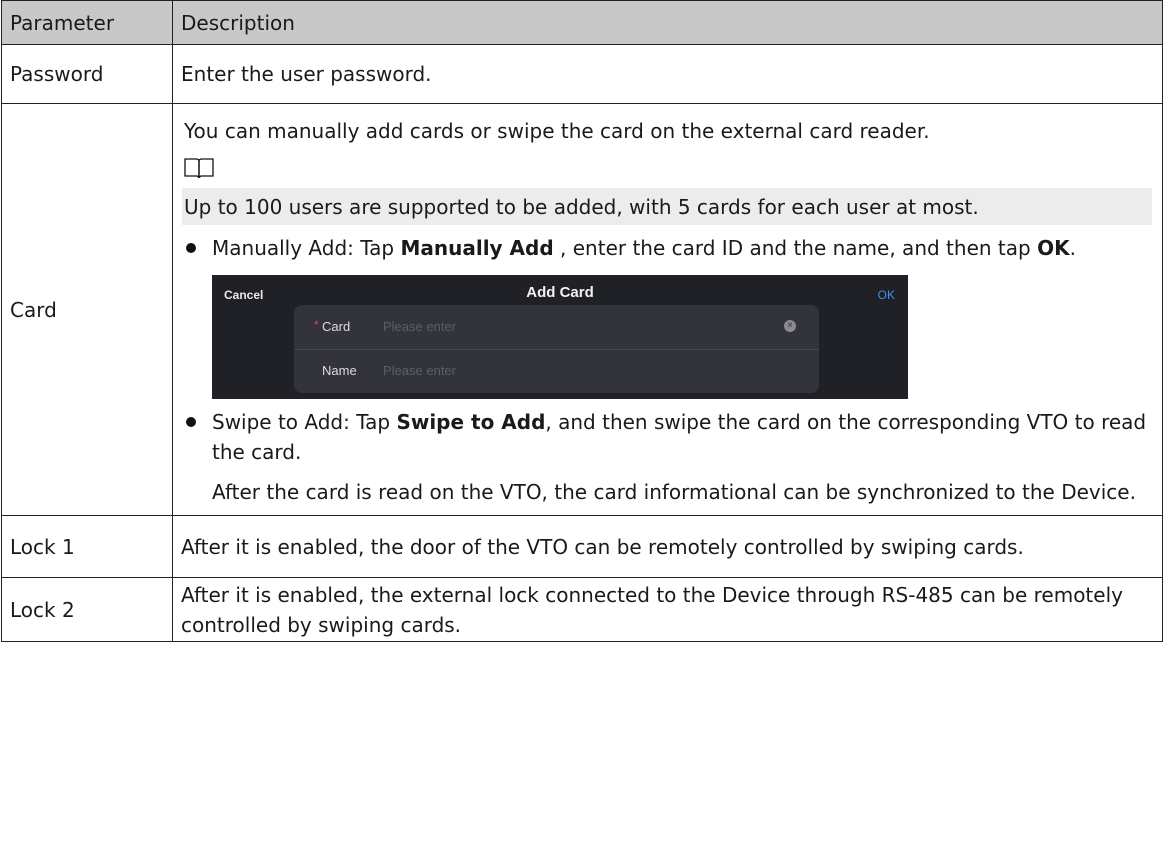  I want to click on clear-icon: ×, so click(790, 326).